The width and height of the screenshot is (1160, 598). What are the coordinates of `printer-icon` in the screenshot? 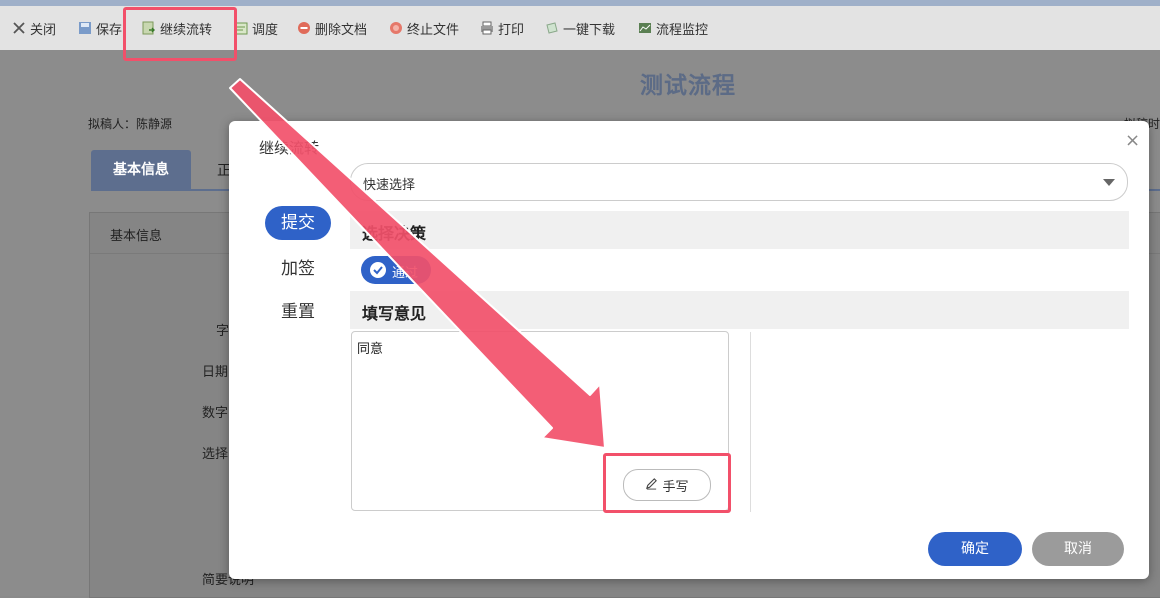 It's located at (487, 28).